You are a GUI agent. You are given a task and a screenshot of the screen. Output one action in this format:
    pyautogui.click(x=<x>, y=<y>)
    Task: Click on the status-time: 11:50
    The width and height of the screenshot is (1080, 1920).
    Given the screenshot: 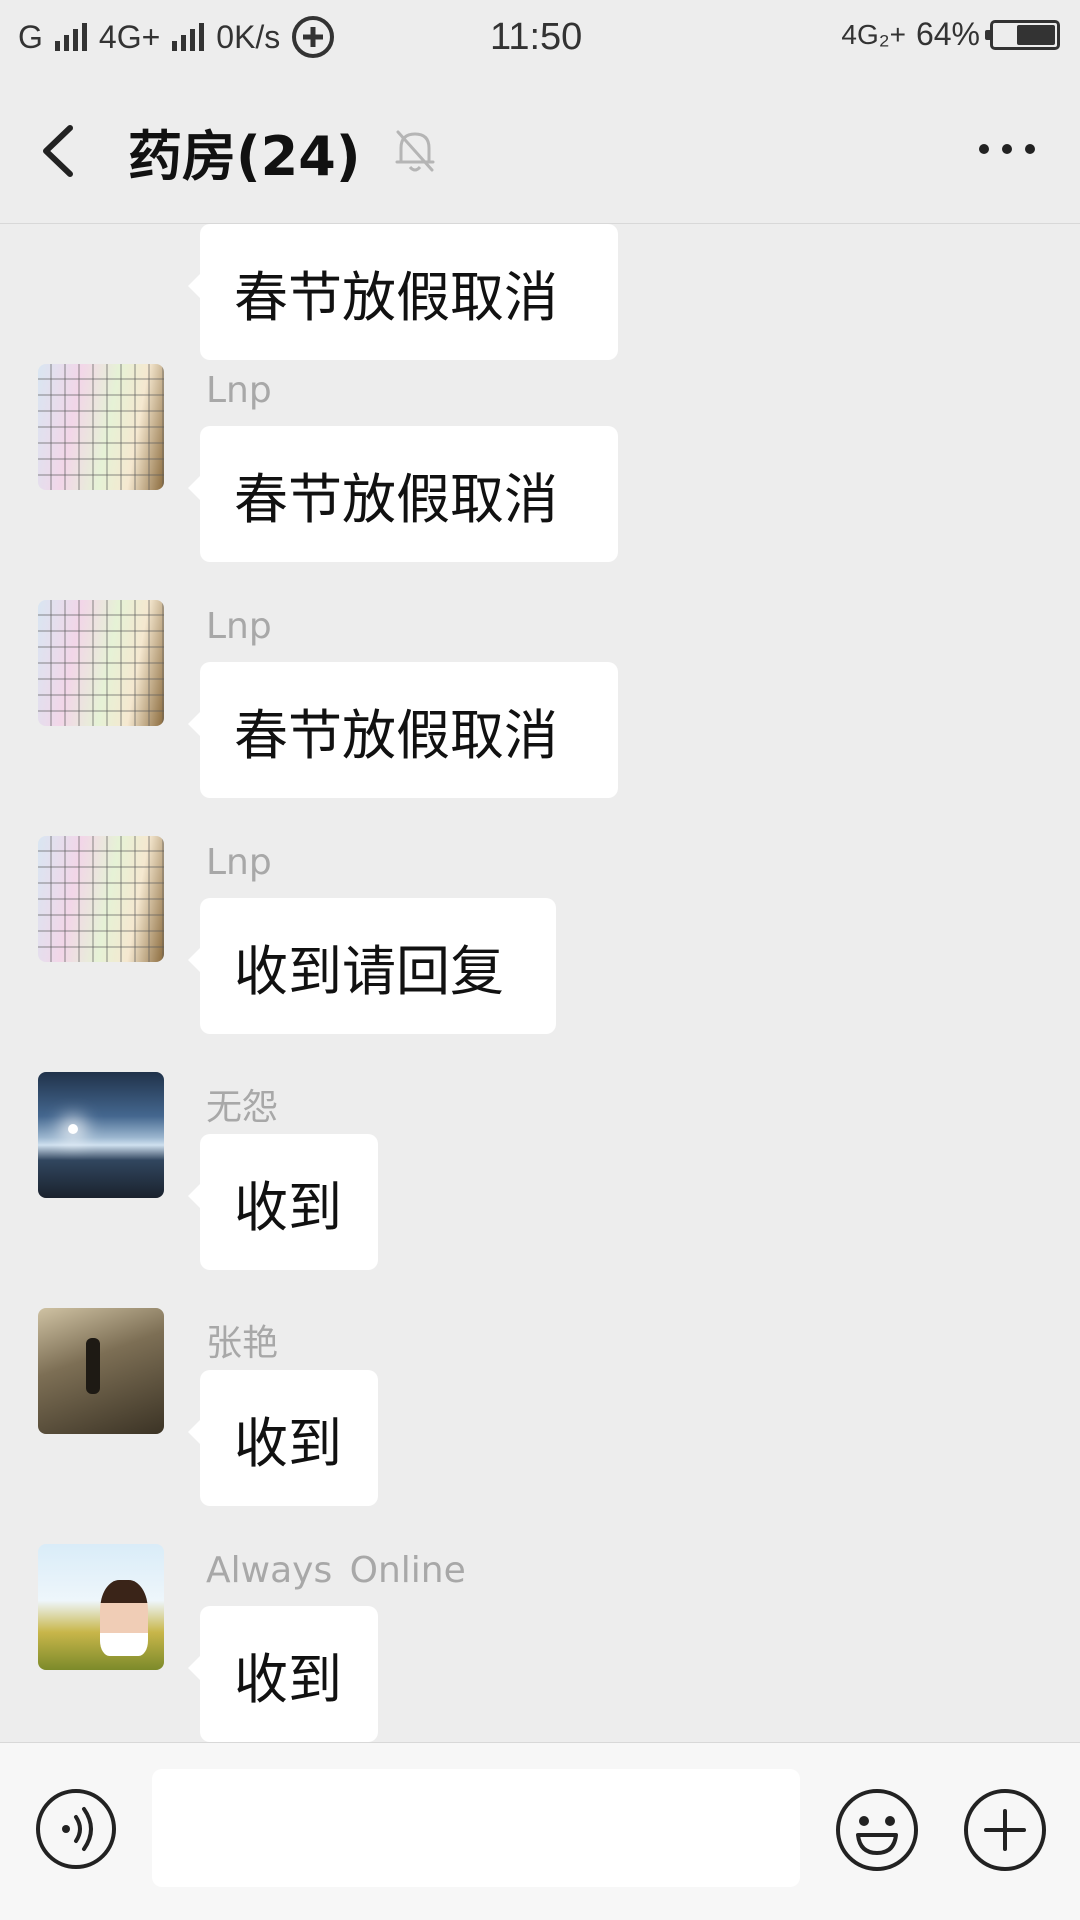 What is the action you would take?
    pyautogui.click(x=536, y=37)
    